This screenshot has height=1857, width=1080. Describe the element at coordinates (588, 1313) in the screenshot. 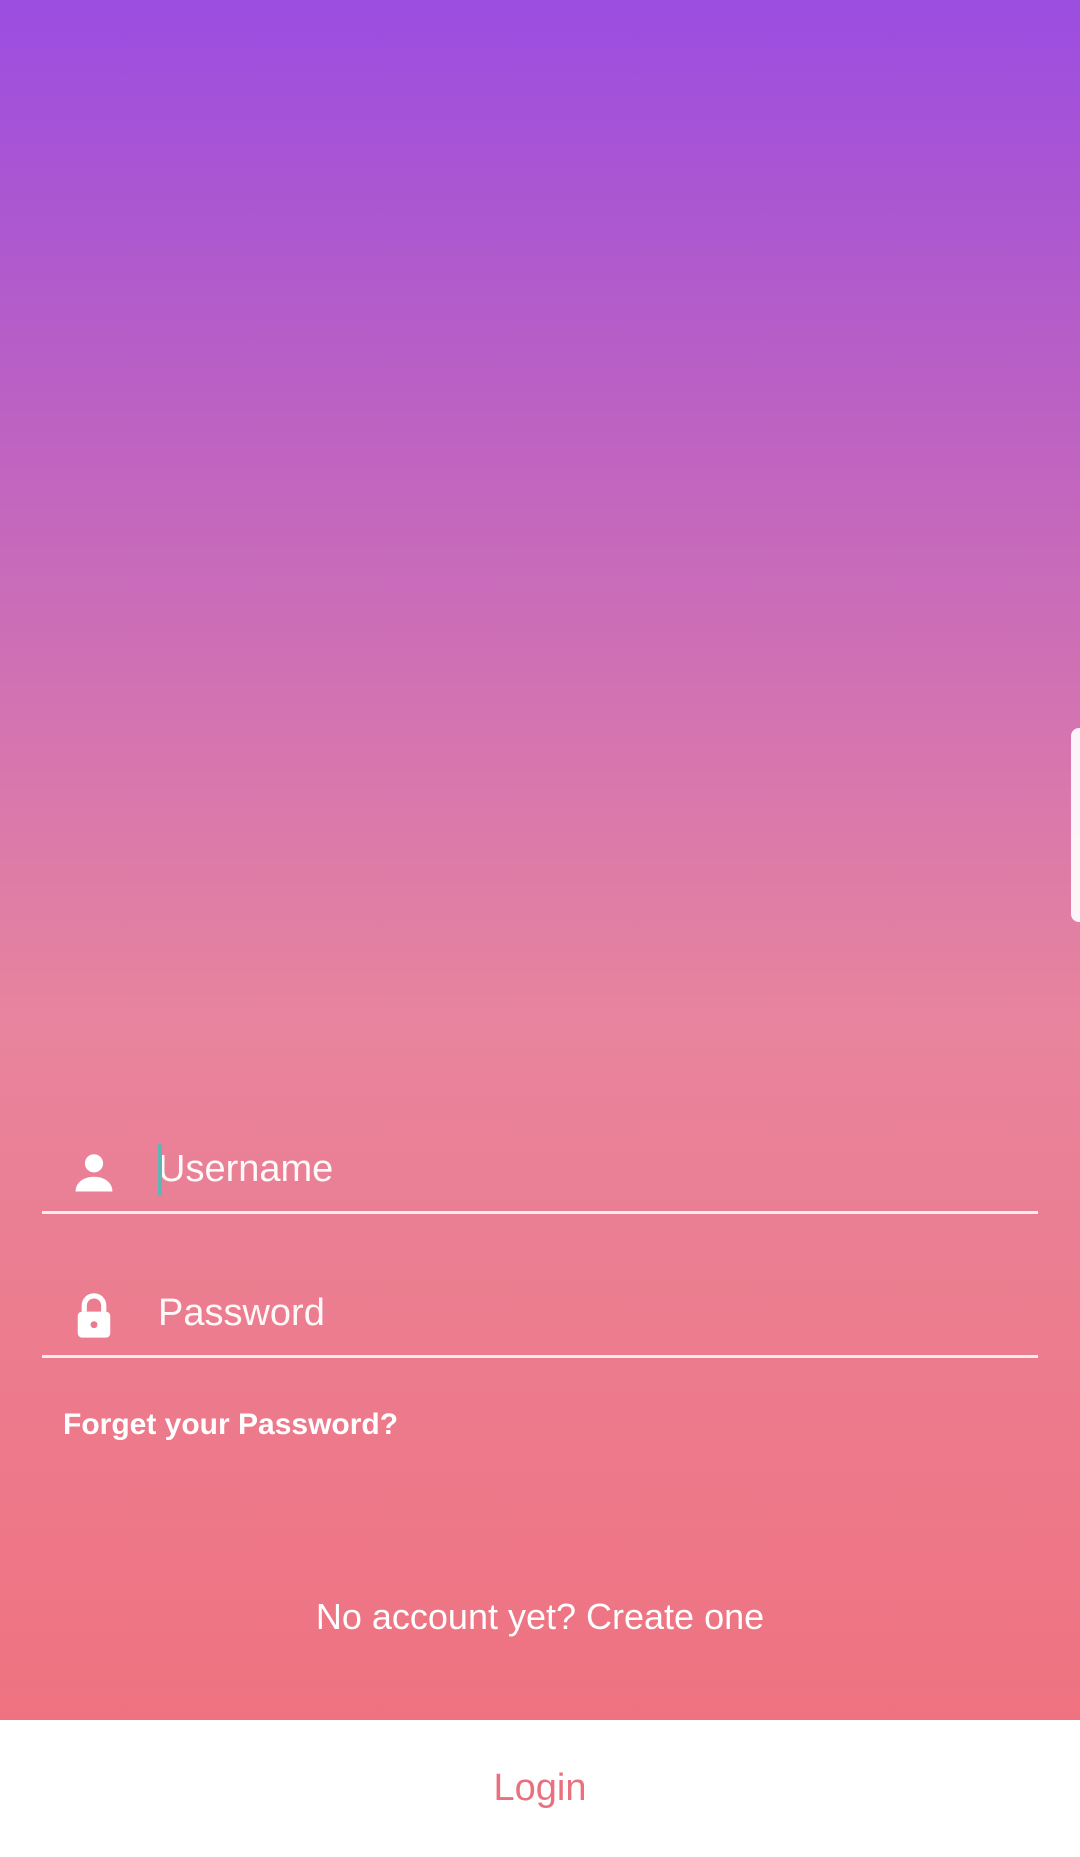

I see `password-input` at that location.